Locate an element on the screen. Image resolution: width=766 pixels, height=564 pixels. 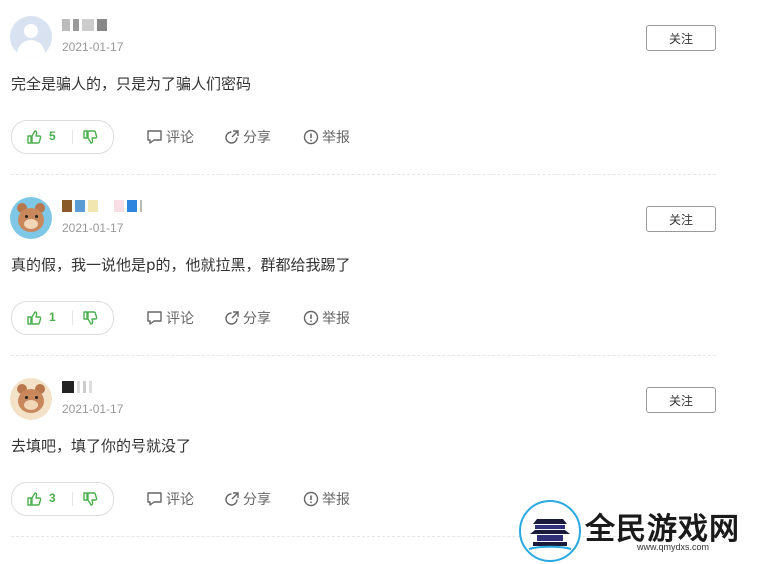
comment-text: 去填吧，填了你的号就没了 is located at coordinates (101, 446).